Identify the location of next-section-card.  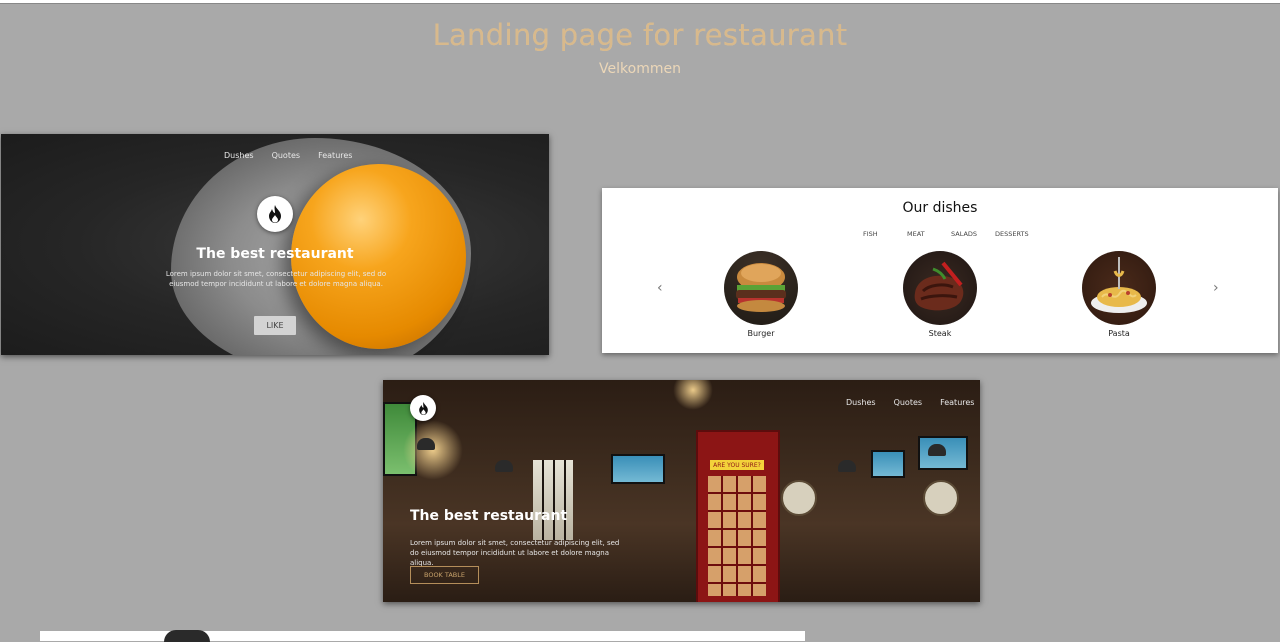
(422, 636).